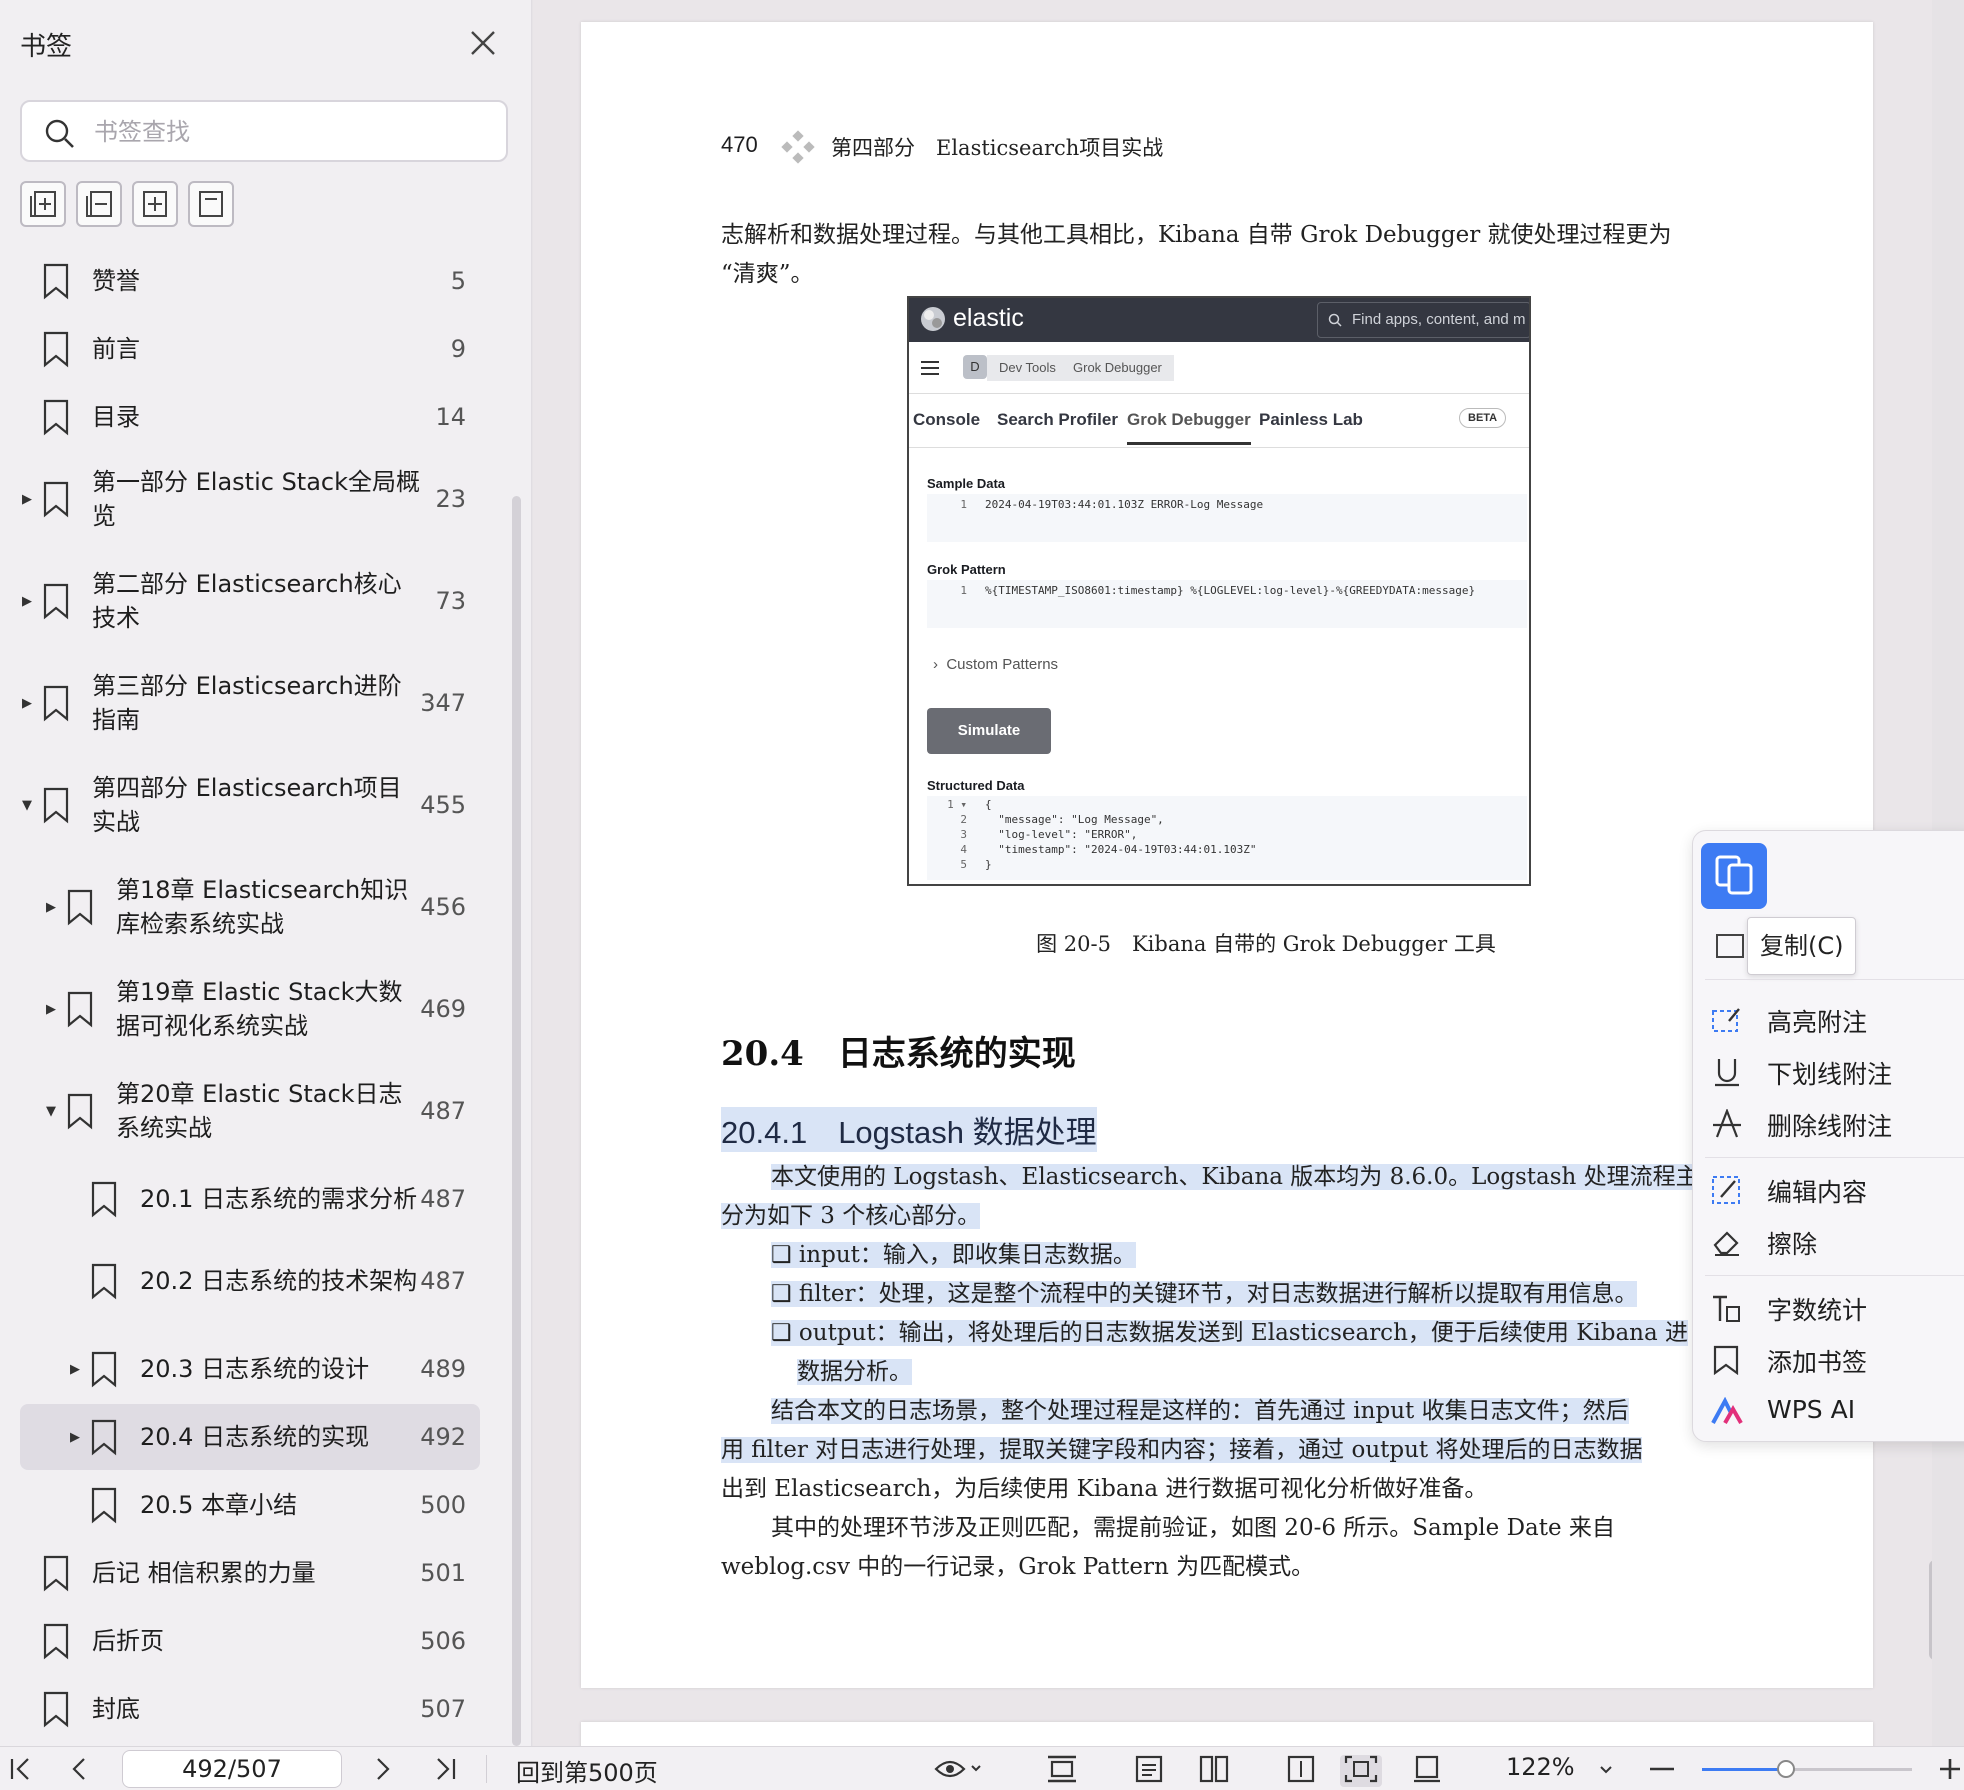 The height and width of the screenshot is (1790, 1964). I want to click on page-number-field, so click(232, 1769).